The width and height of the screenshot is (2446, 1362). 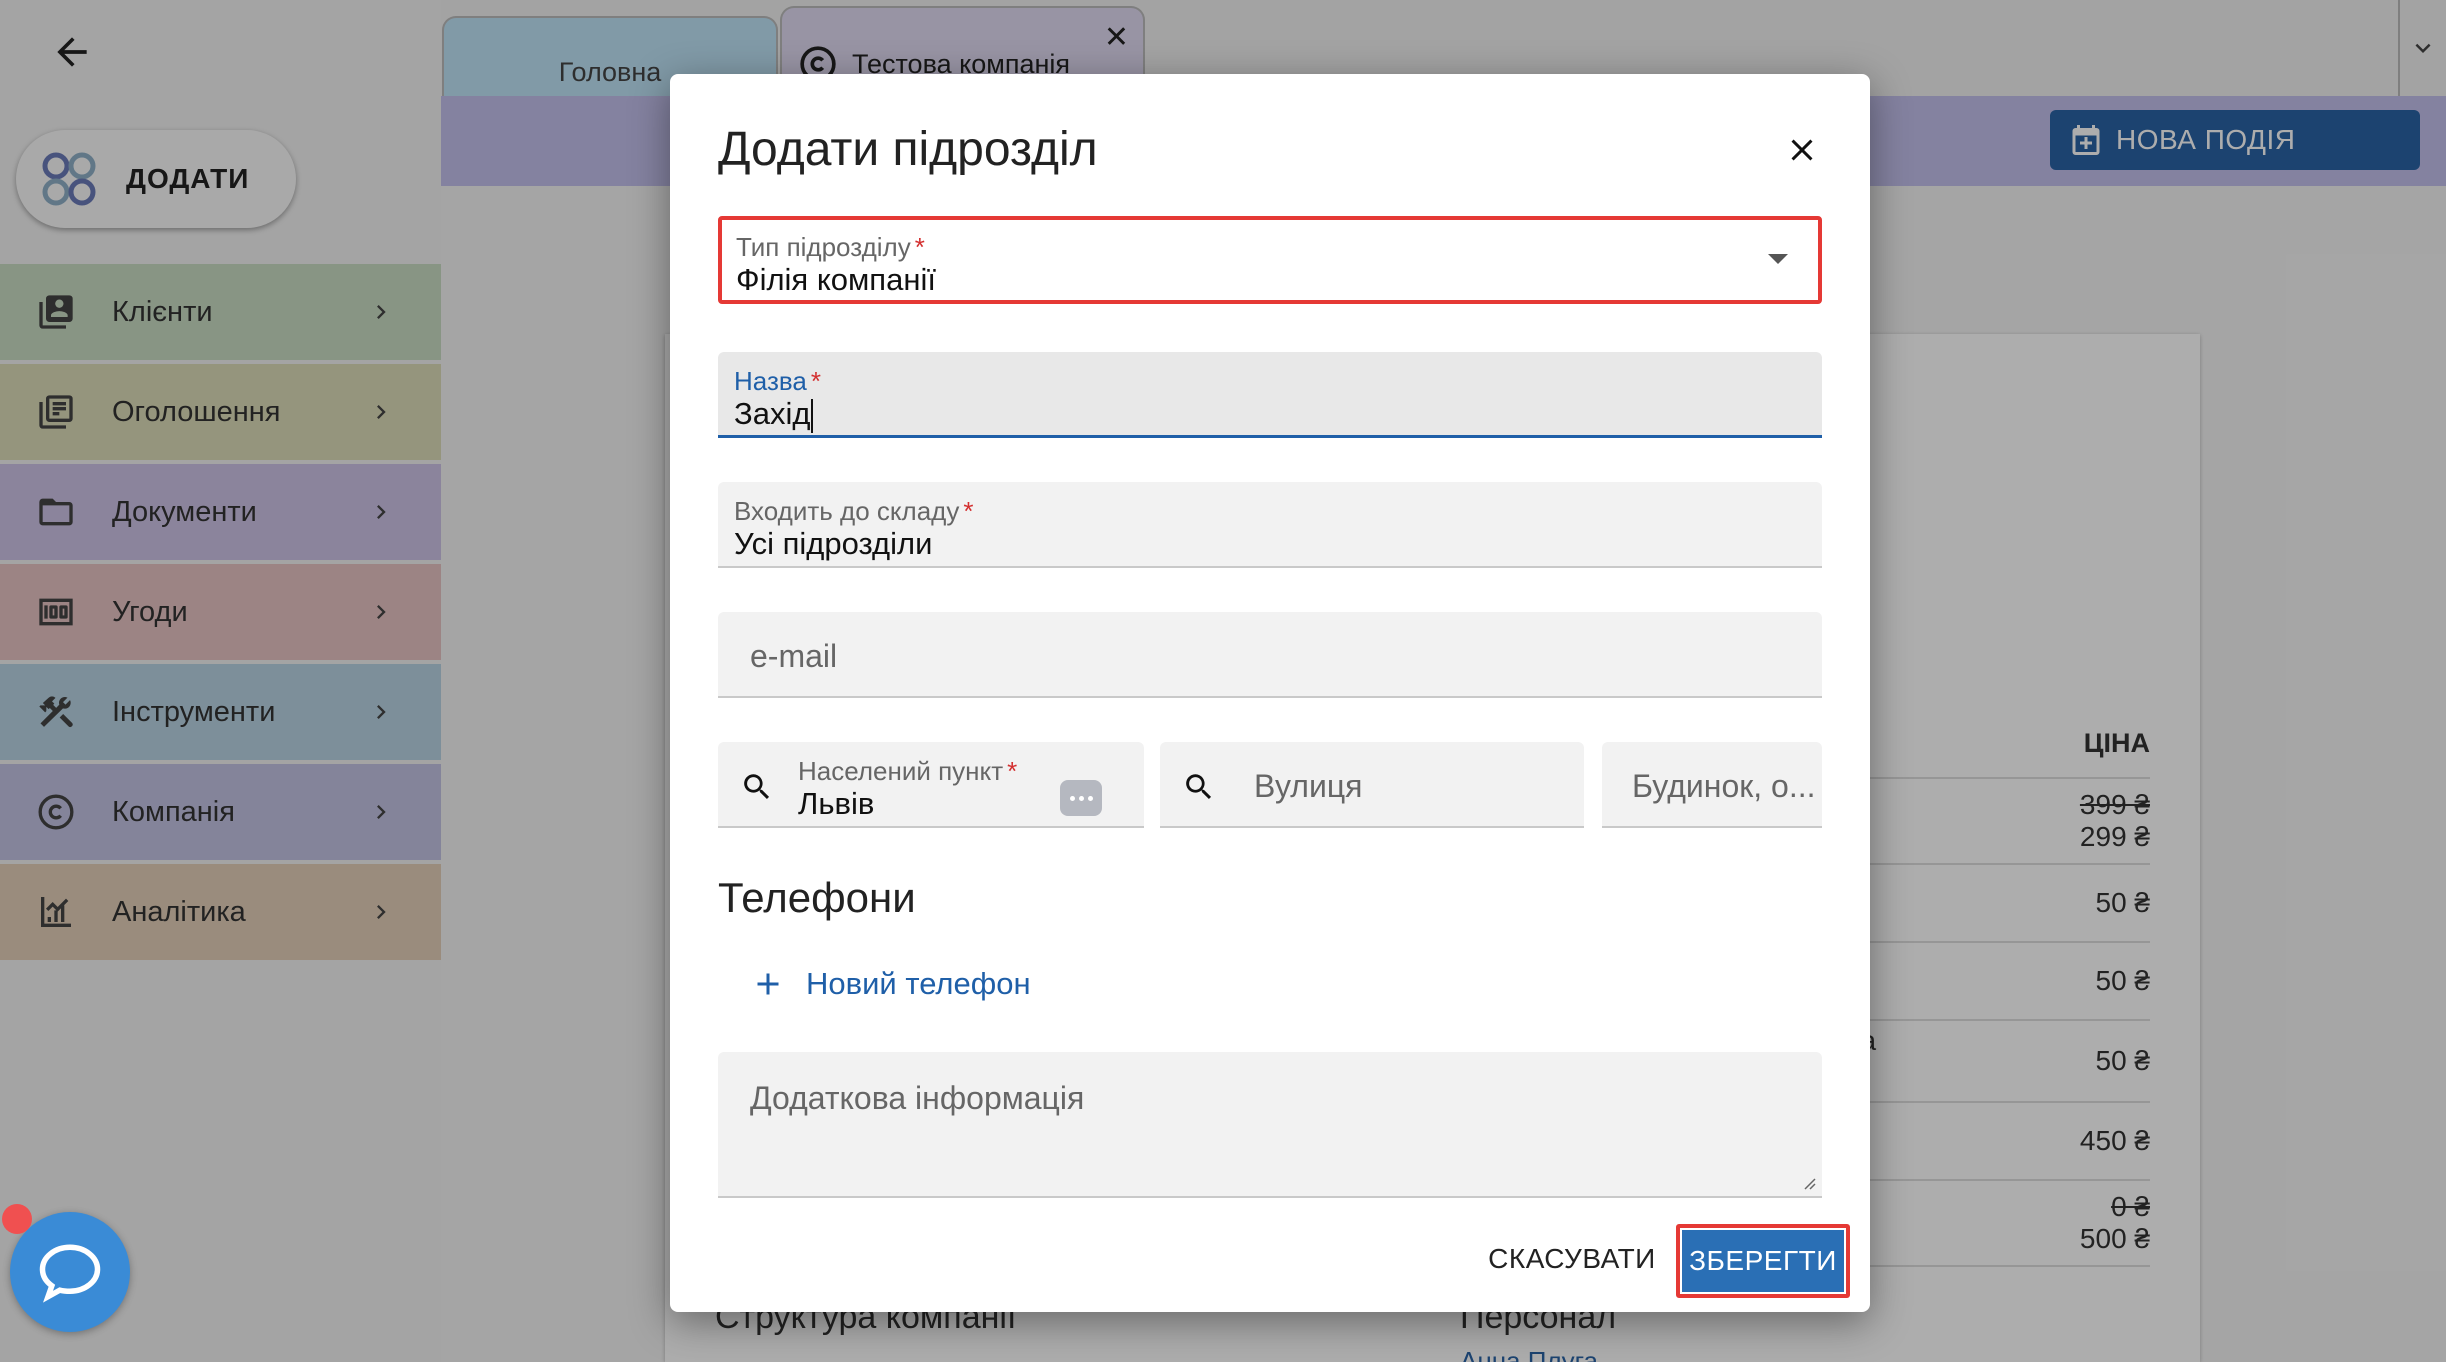 I want to click on close-icon, so click(x=1802, y=150).